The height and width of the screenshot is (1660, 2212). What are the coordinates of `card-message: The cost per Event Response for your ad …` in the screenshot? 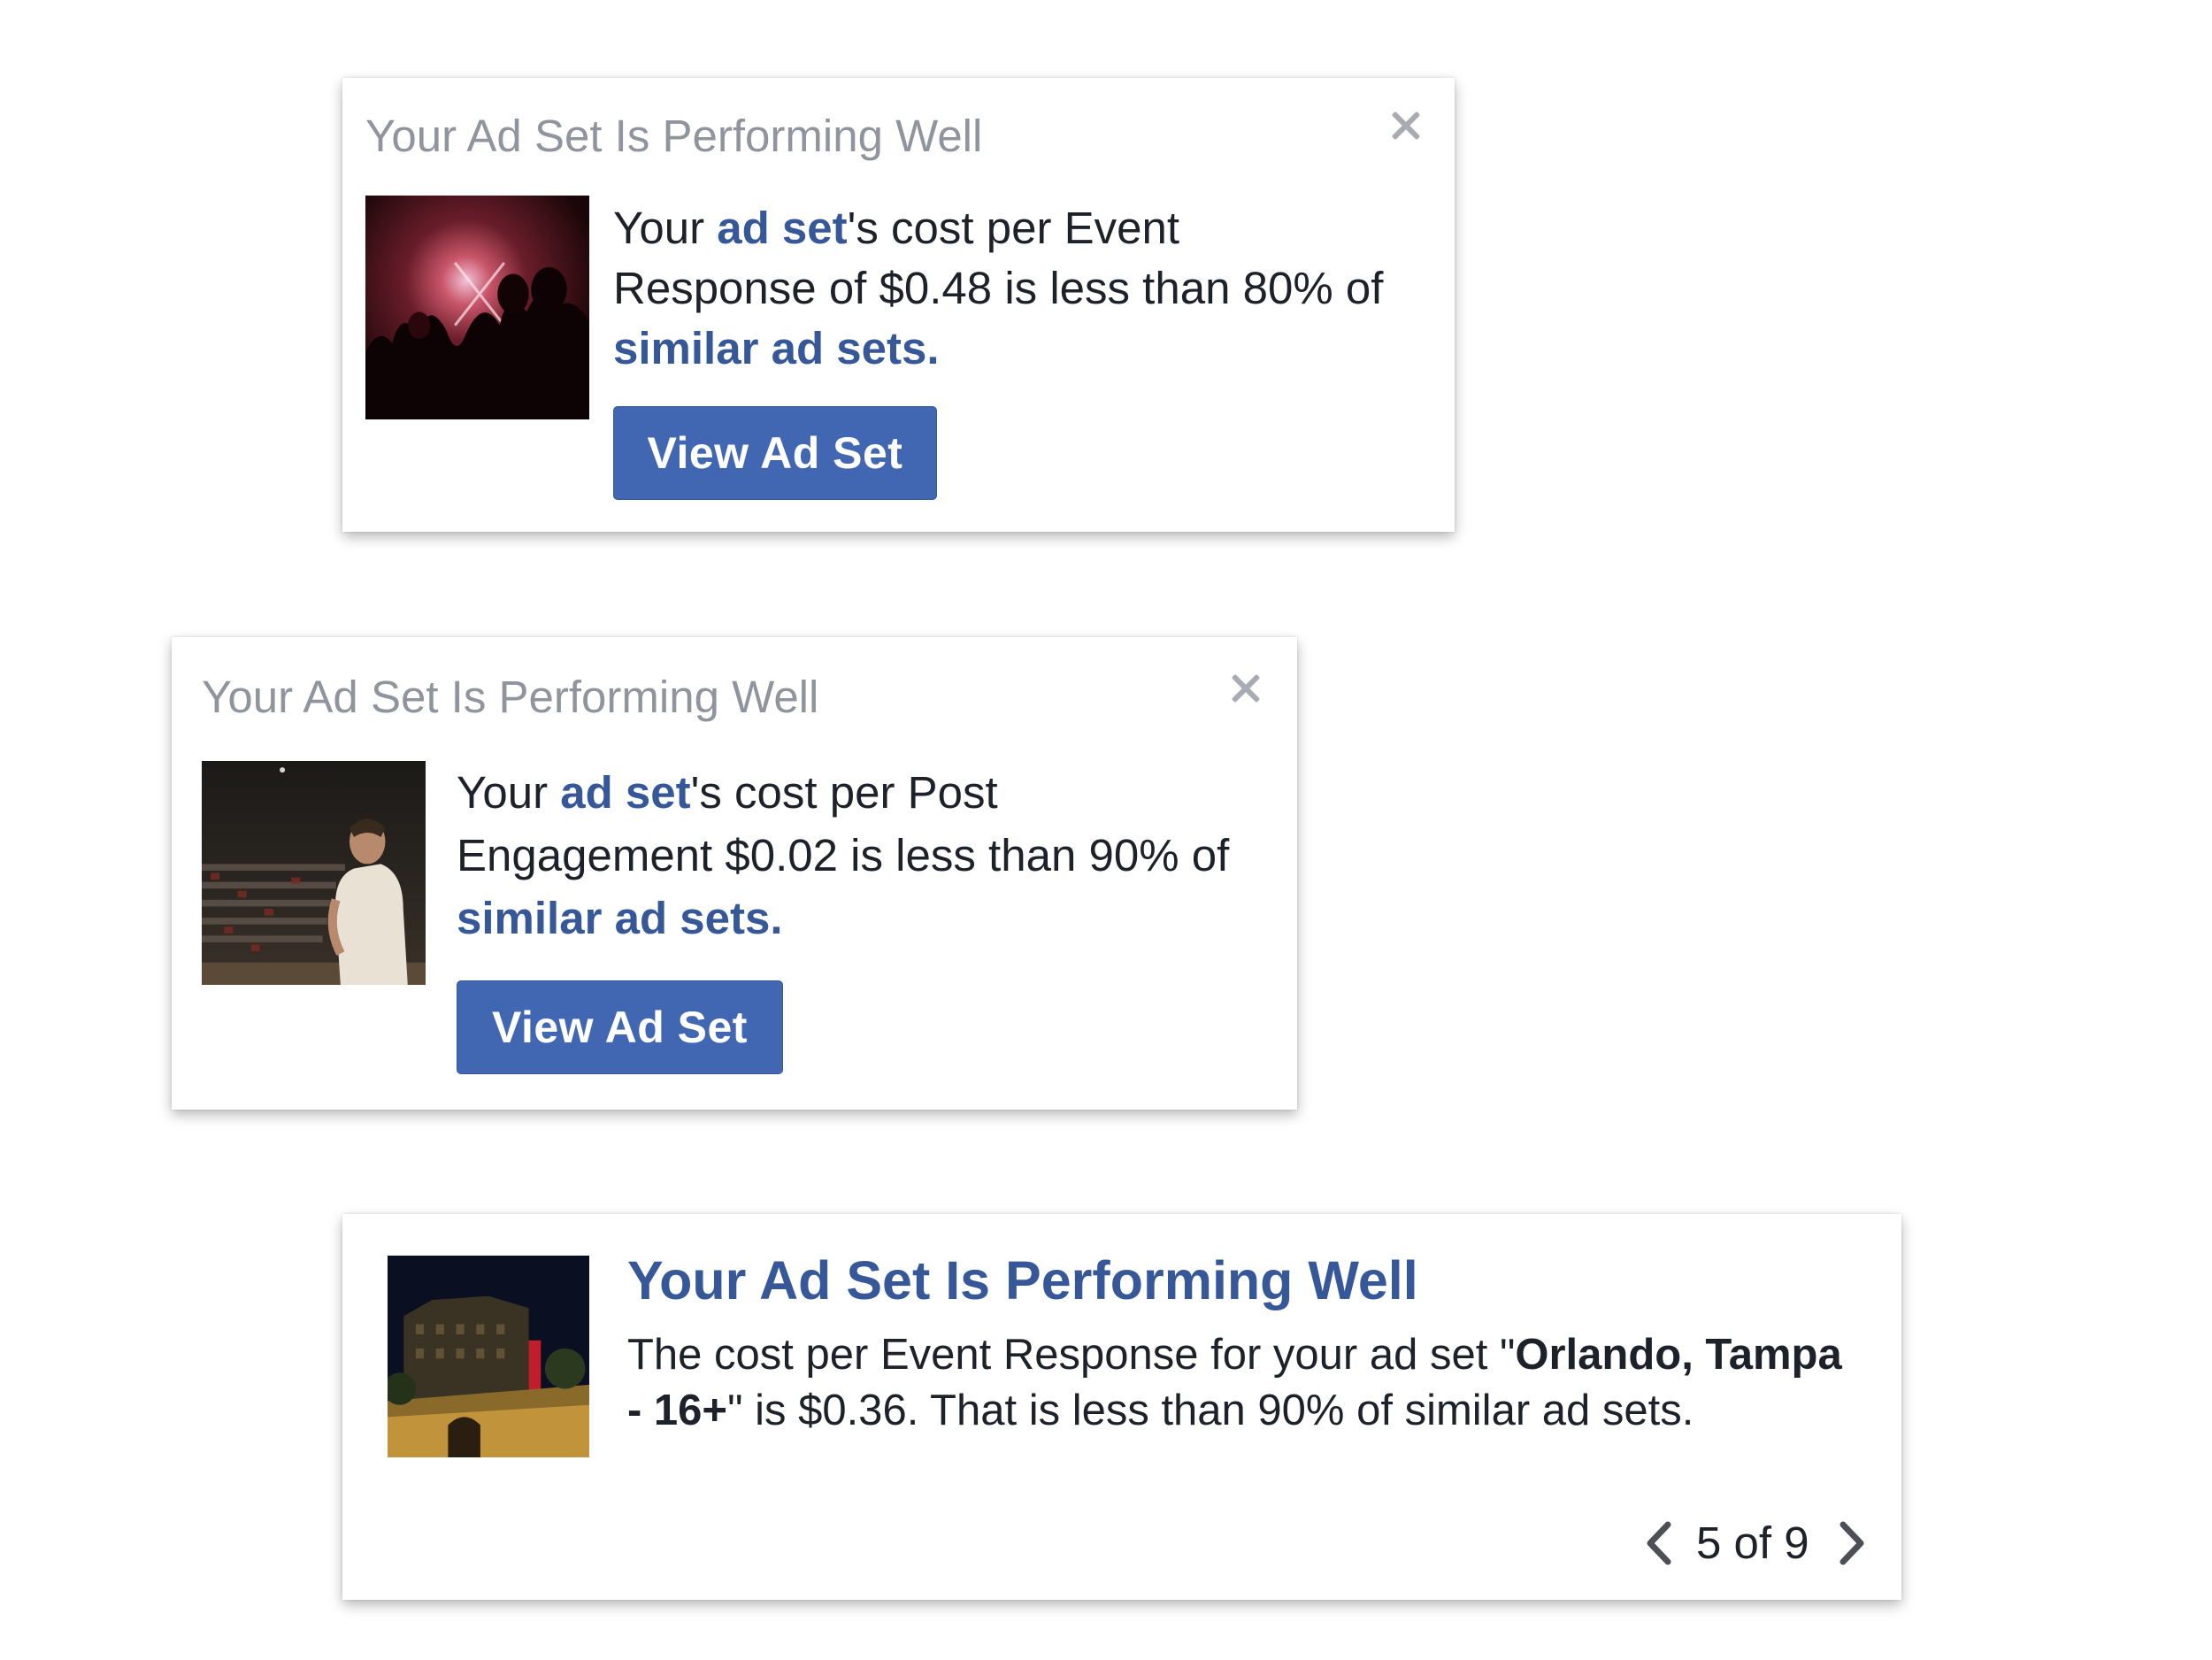 It's located at (1237, 1383).